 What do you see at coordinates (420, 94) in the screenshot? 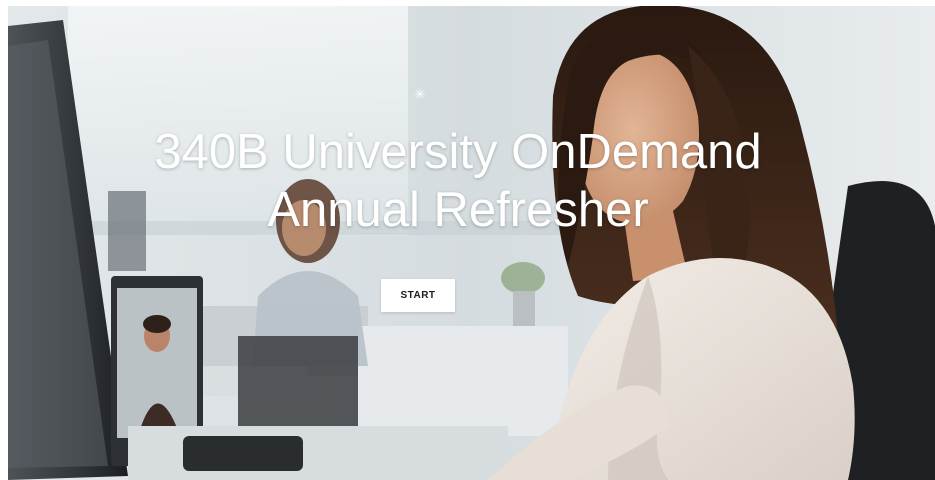
I see `sparkle-icon: ✳` at bounding box center [420, 94].